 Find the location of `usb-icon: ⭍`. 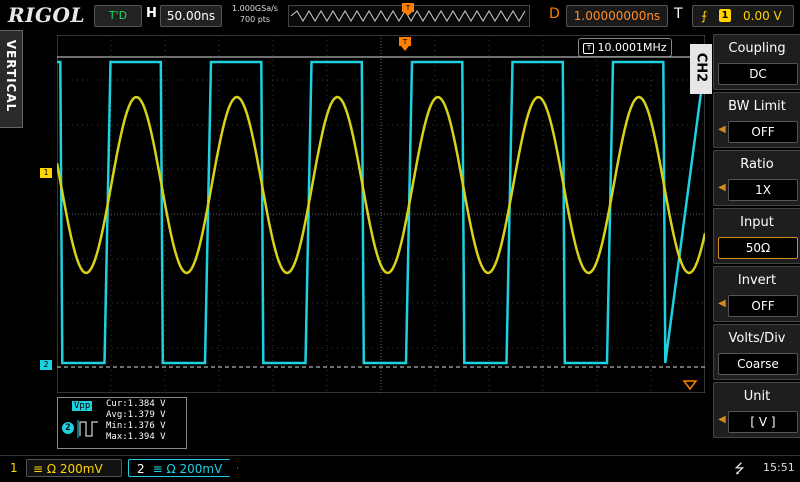

usb-icon: ⭍ is located at coordinates (739, 469).